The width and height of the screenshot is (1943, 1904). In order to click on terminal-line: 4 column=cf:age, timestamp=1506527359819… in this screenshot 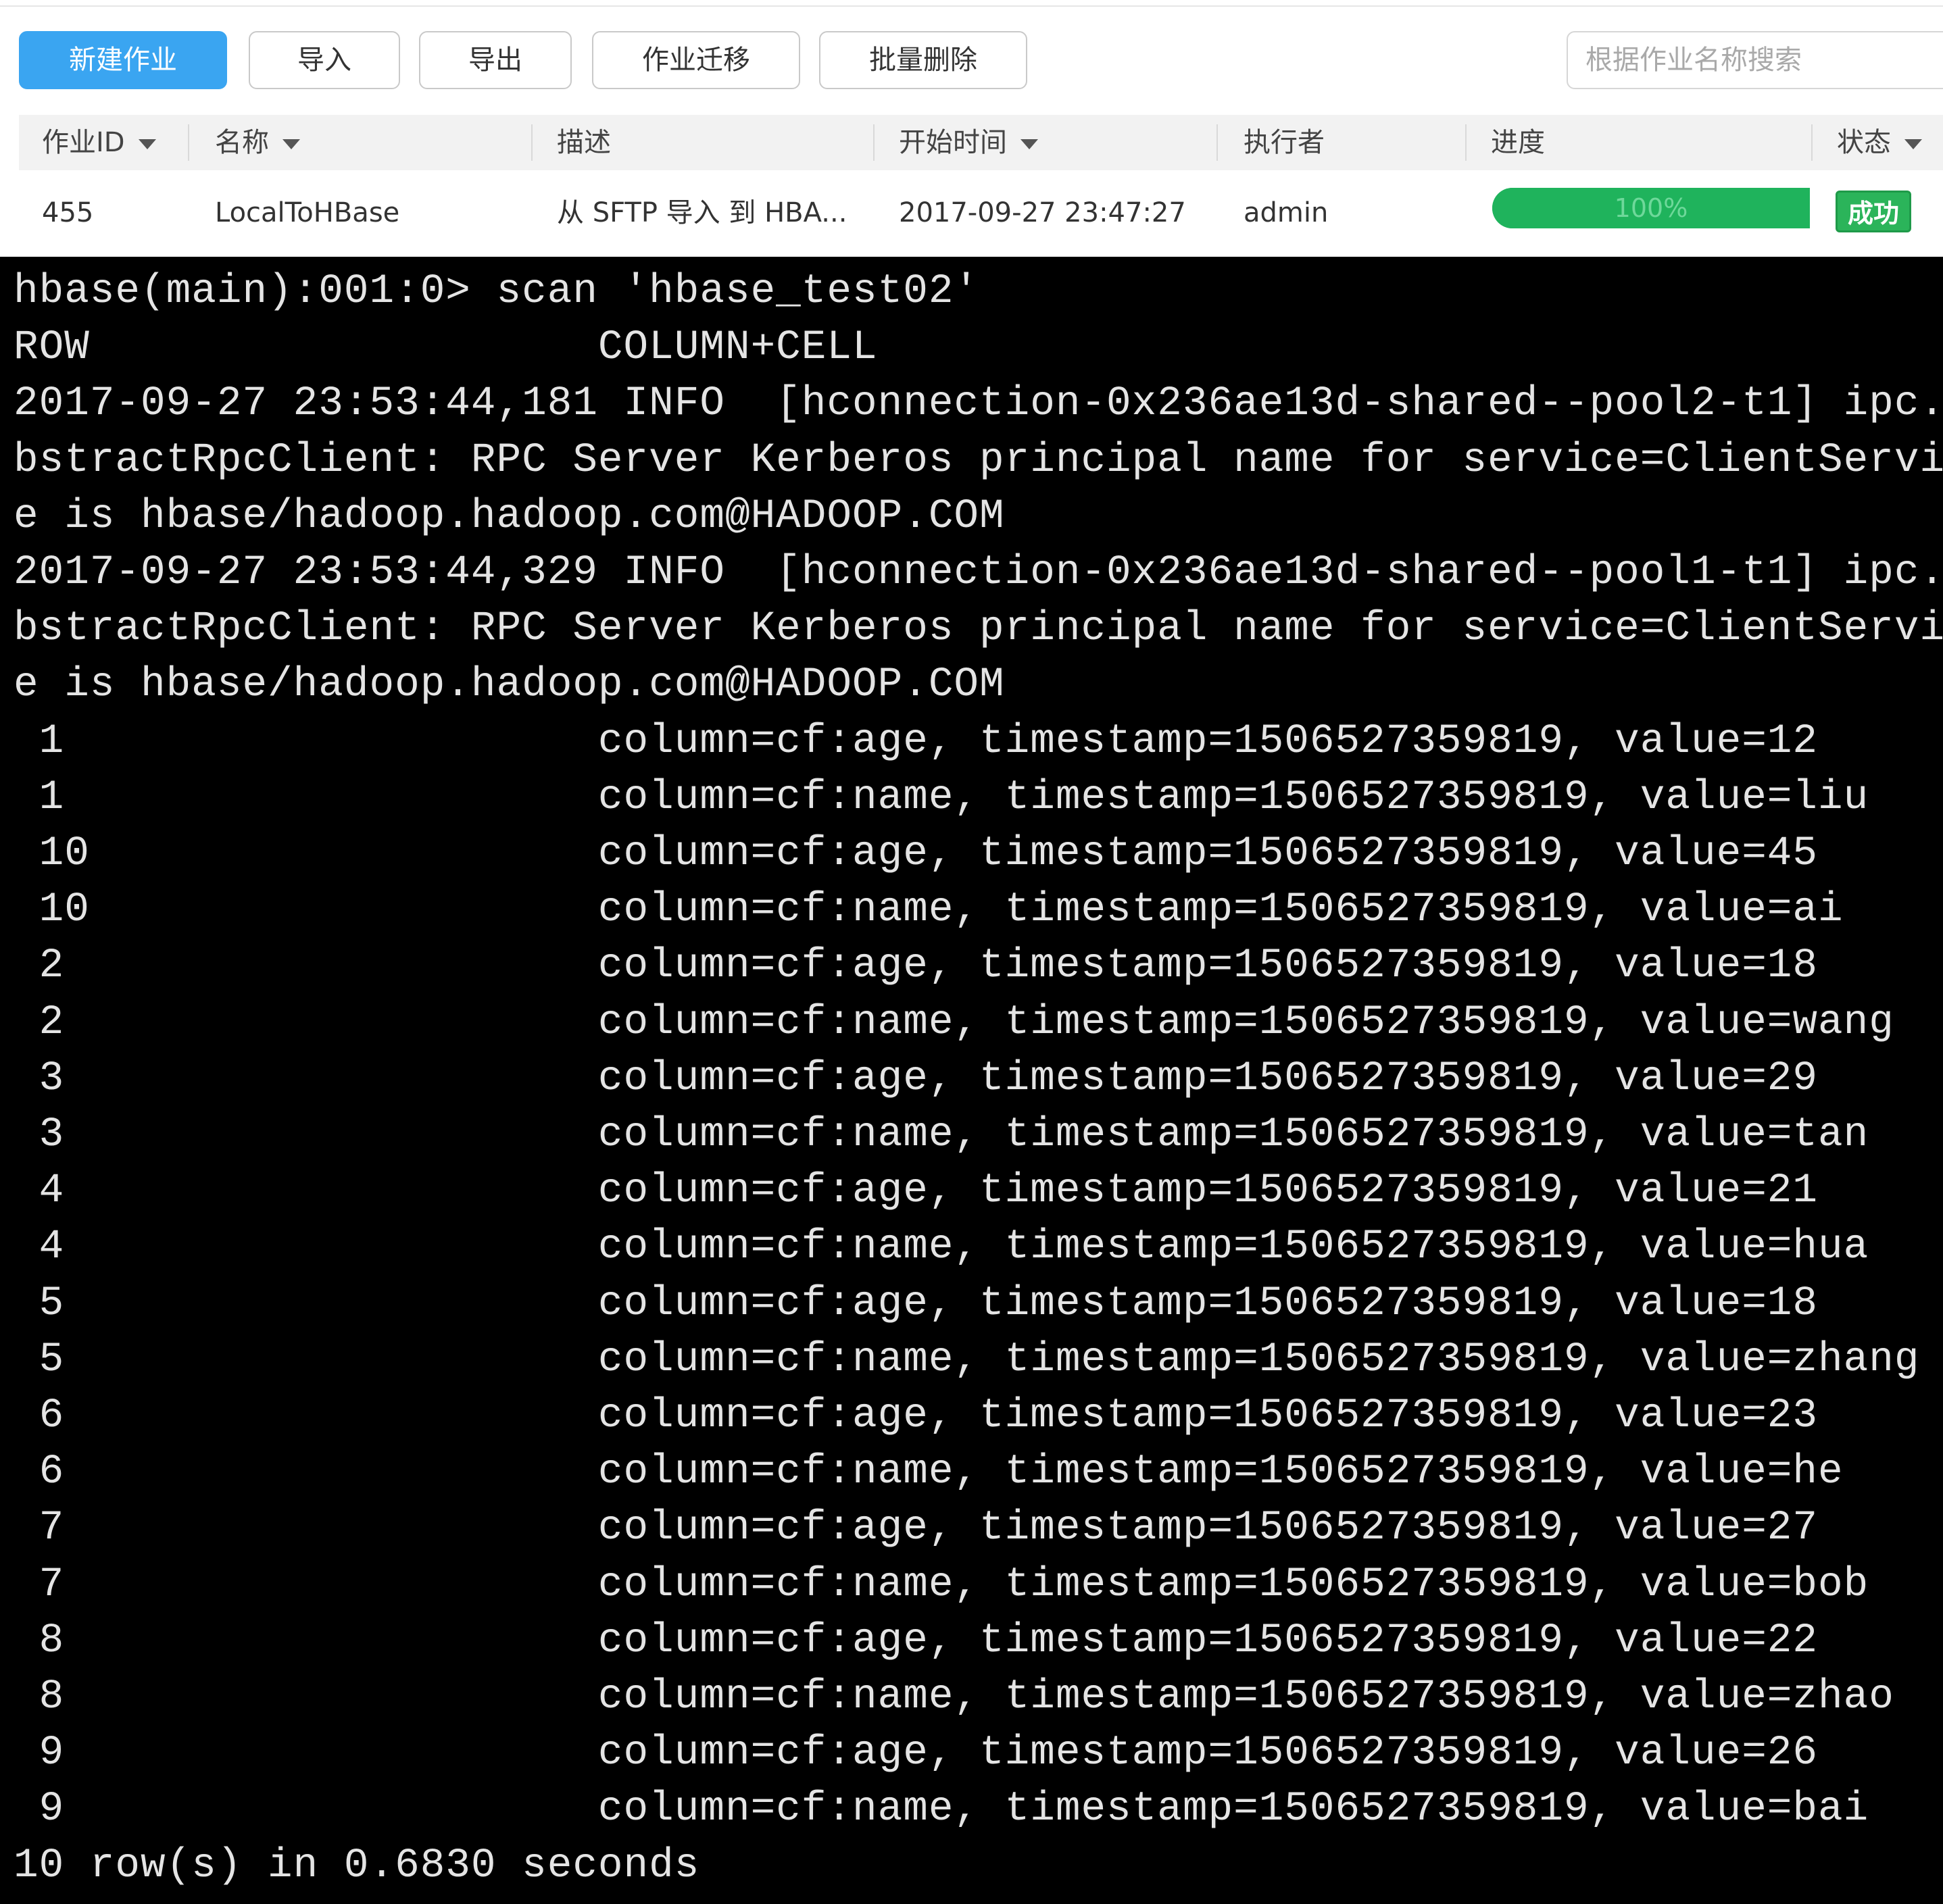, I will do `click(916, 1191)`.